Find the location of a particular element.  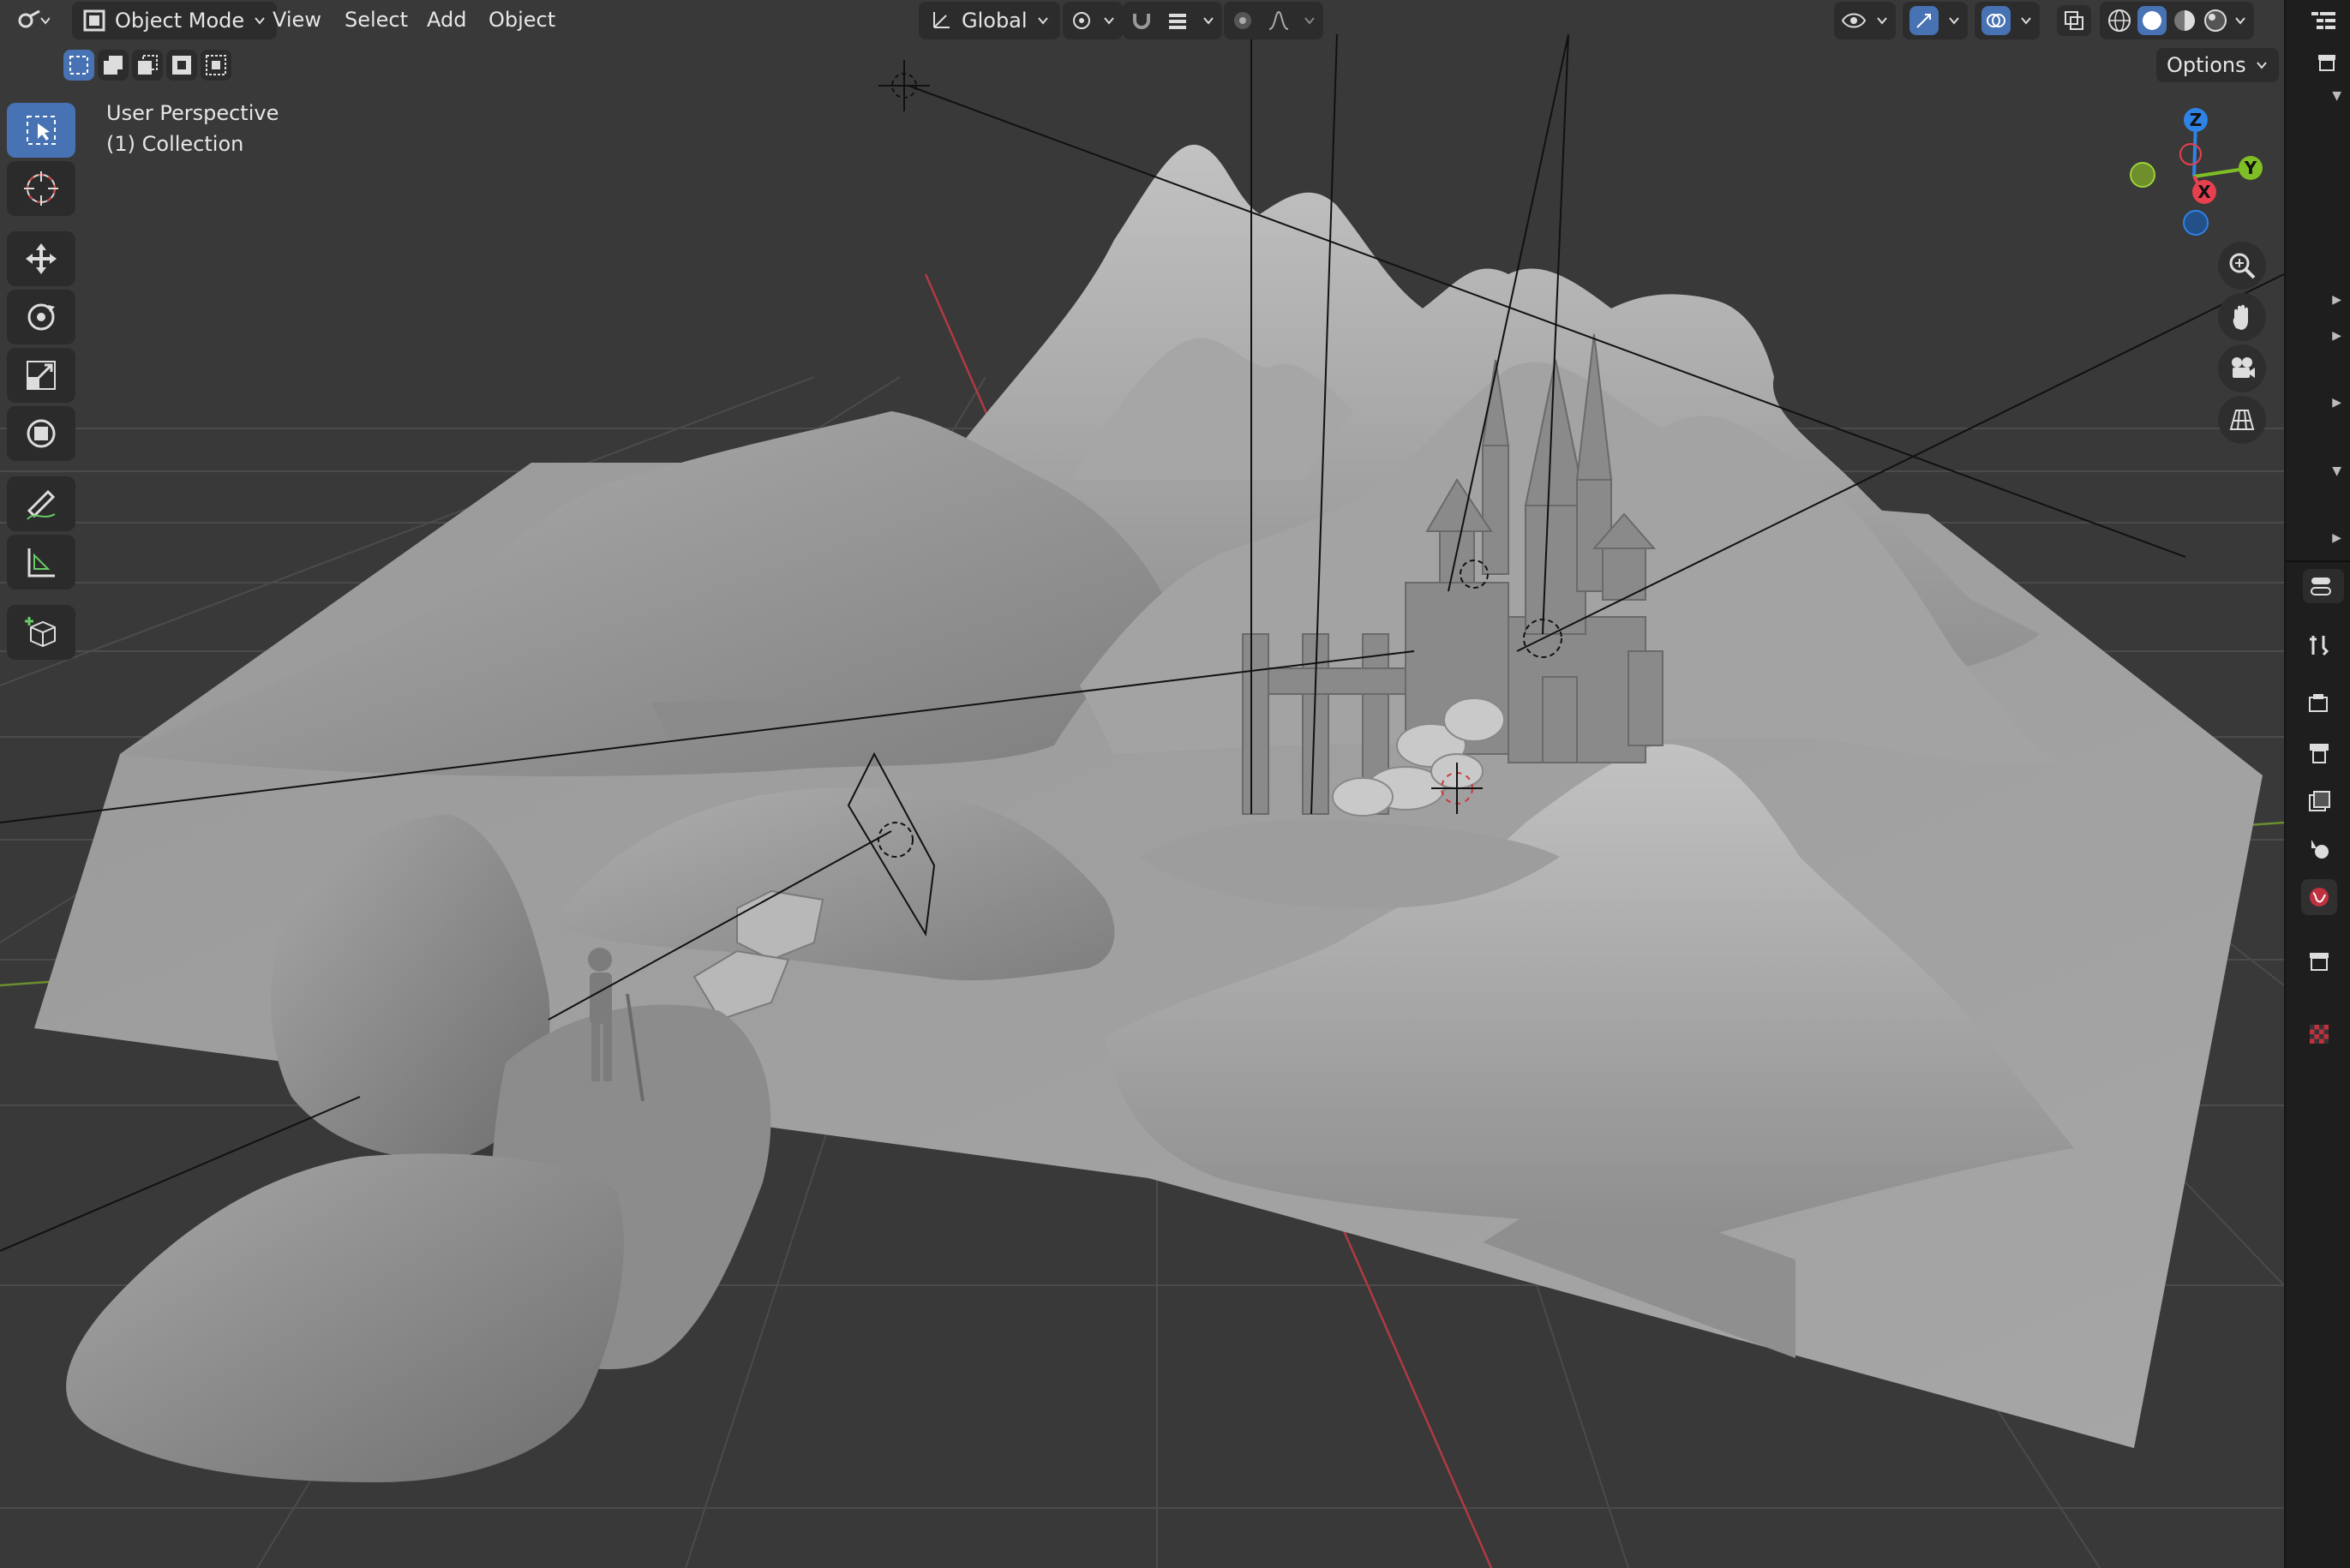

select-intersect-button is located at coordinates (216, 66).